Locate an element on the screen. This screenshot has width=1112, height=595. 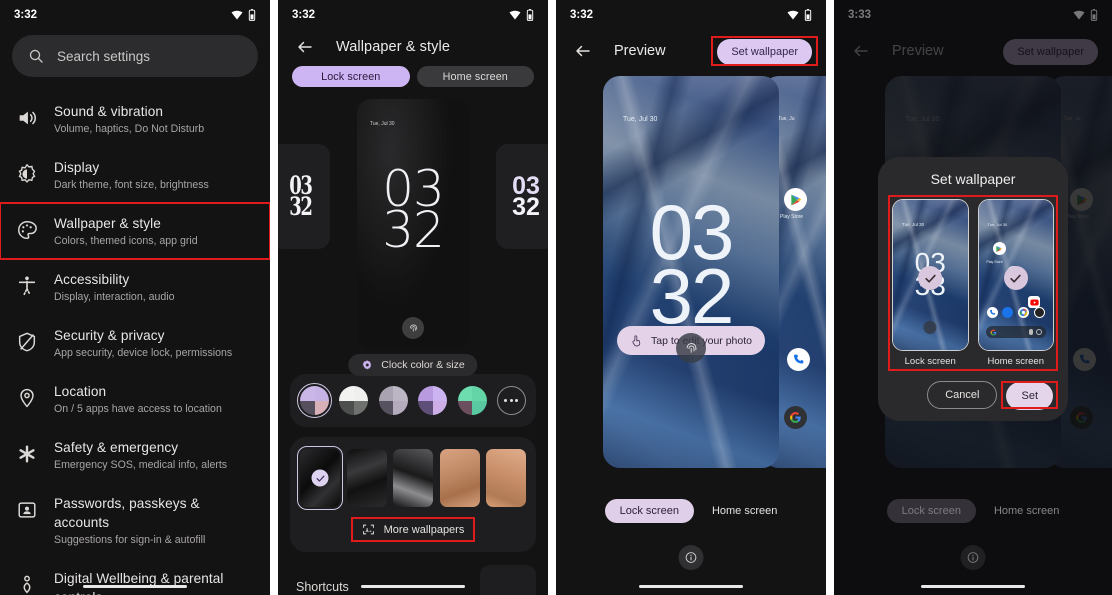
set-wallpaper-button-wrap: Set wallpaper is located at coordinates (764, 51).